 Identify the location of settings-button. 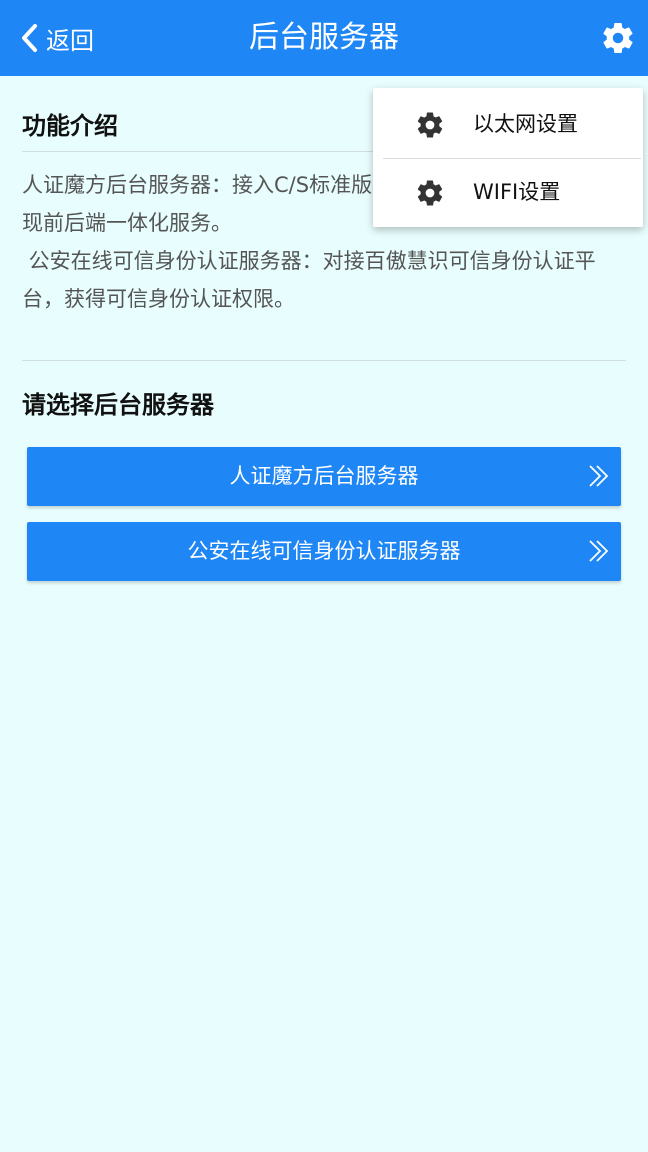
(618, 38).